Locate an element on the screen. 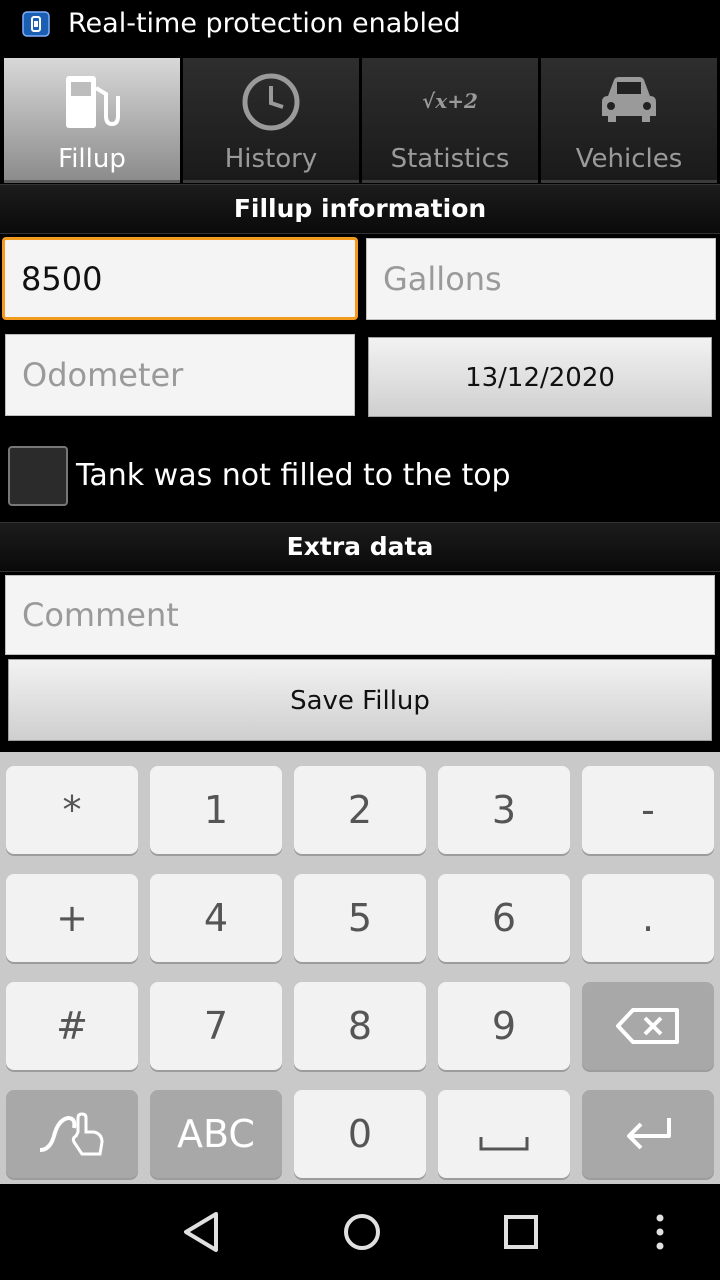  enter-icon is located at coordinates (649, 1134).